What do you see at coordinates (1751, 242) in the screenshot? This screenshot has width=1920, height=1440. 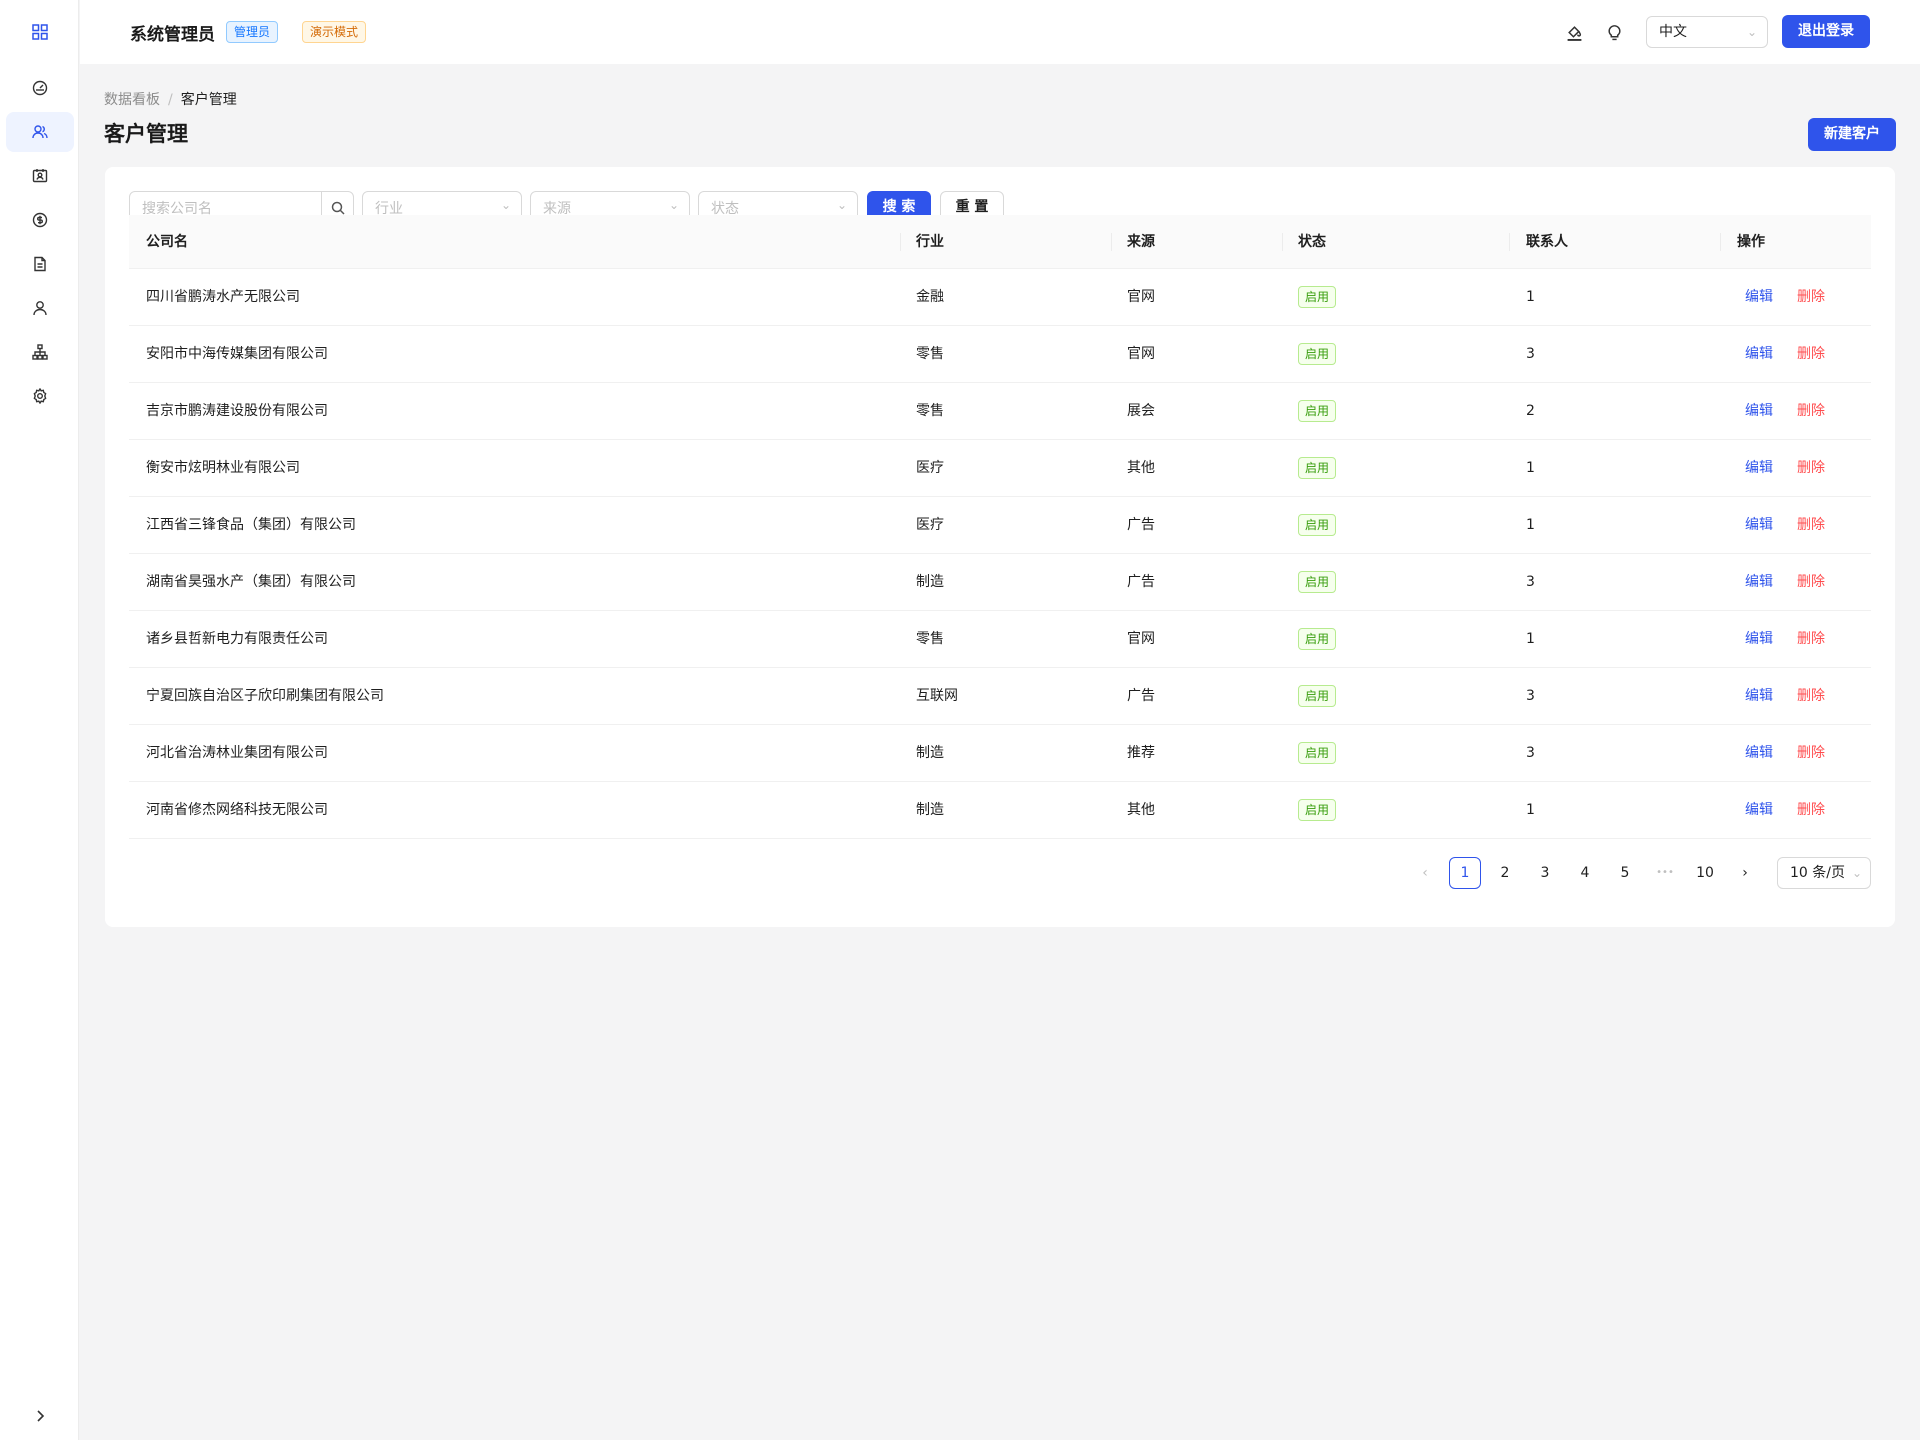 I see `column-header-actions: 操作` at bounding box center [1751, 242].